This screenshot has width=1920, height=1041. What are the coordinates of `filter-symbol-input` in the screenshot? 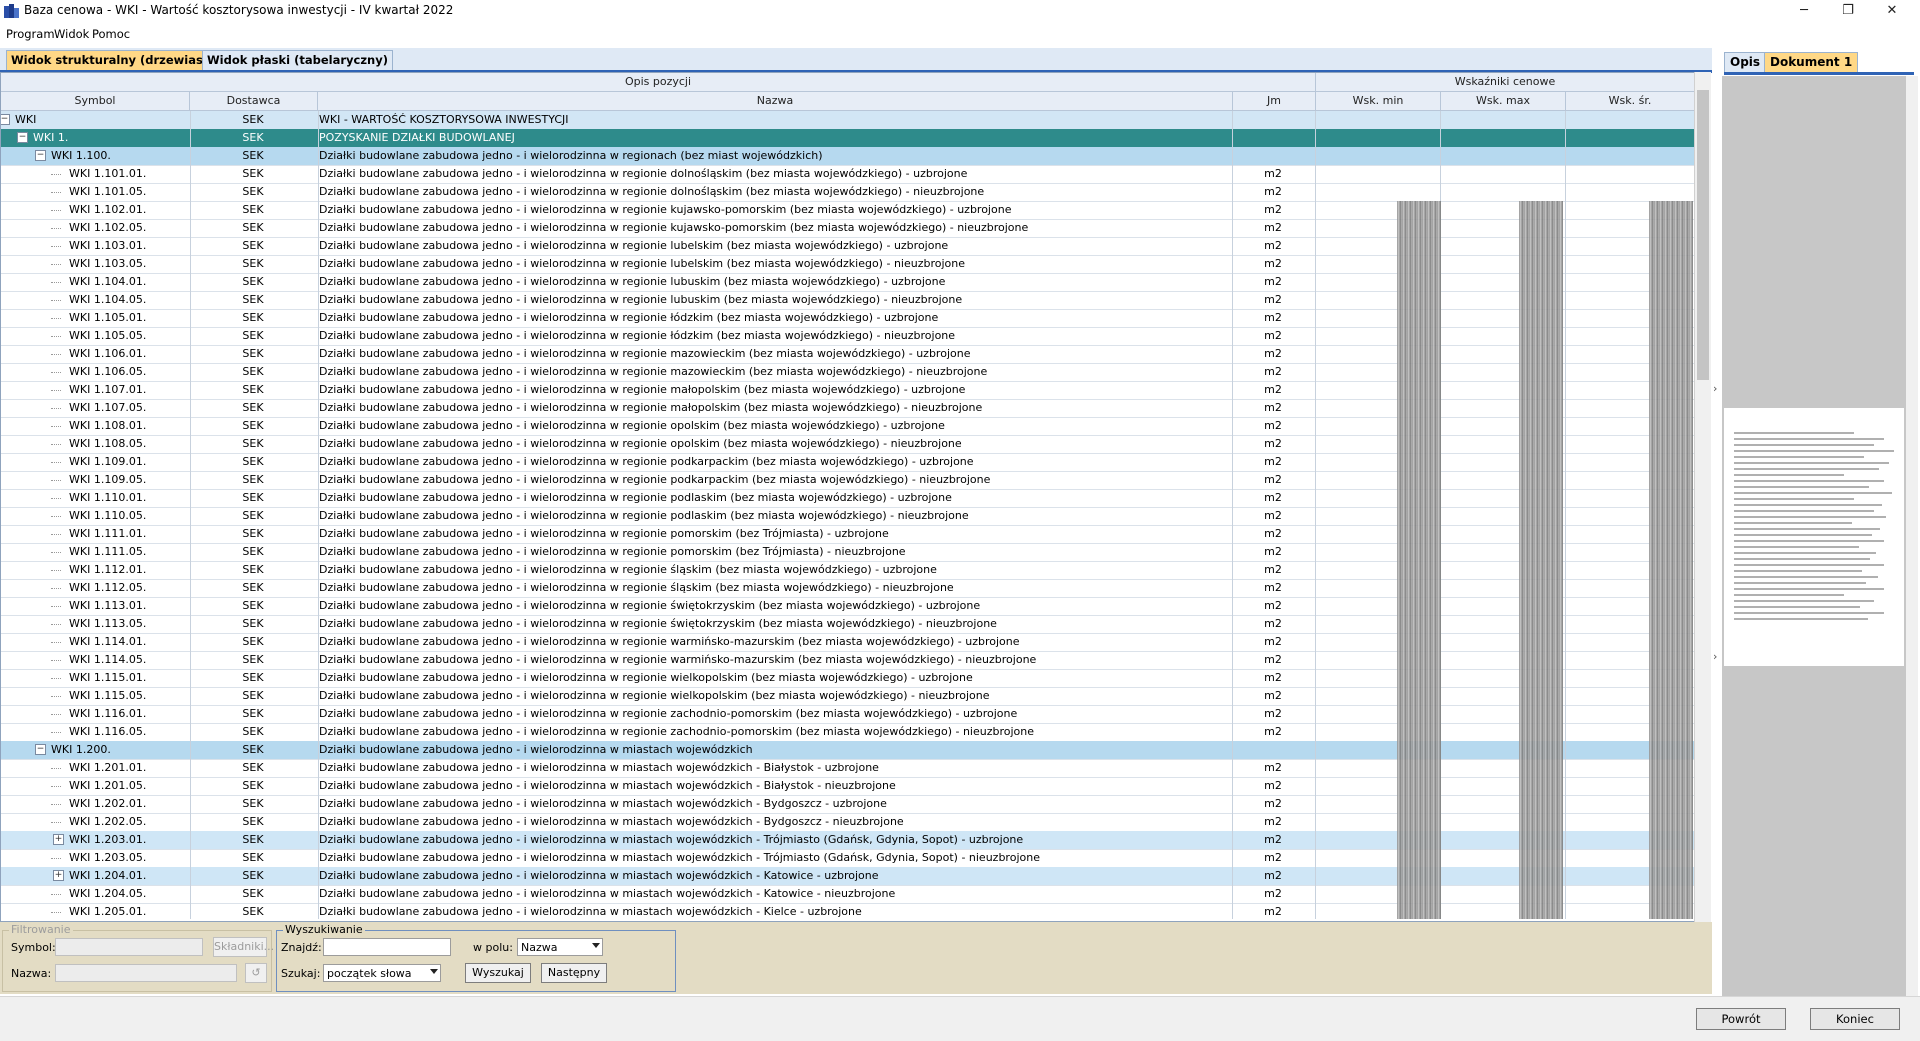 It's located at (129, 947).